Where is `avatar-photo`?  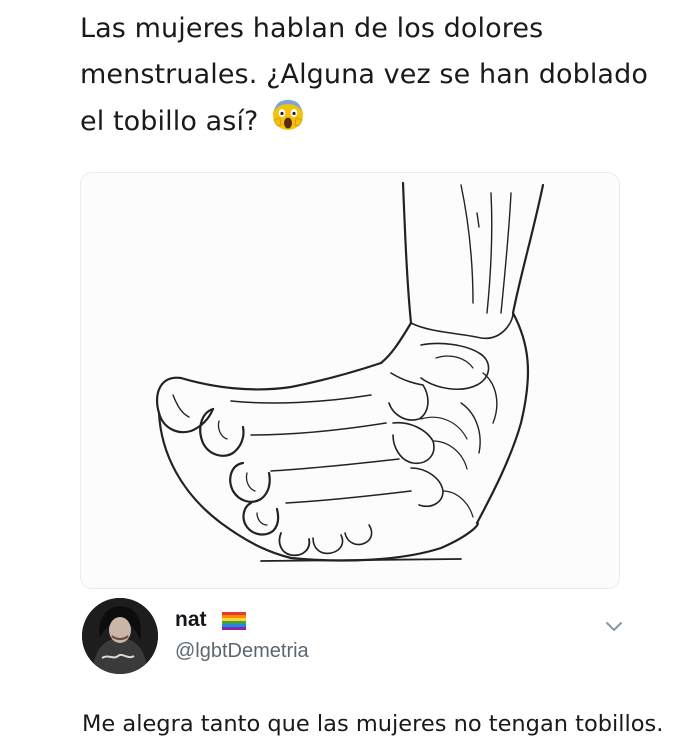
avatar-photo is located at coordinates (120, 636).